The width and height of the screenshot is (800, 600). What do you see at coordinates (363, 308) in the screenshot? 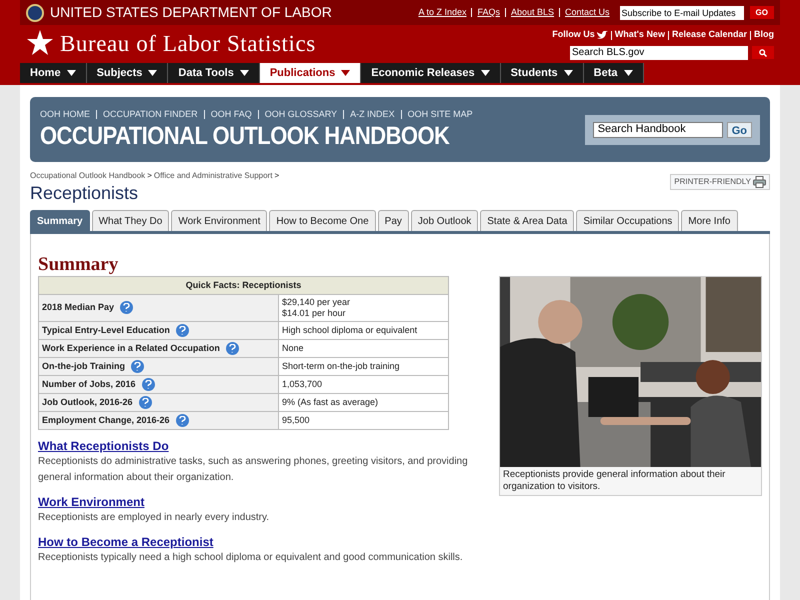
I see `table-cell: $29,140 per year $14.01 per hour` at bounding box center [363, 308].